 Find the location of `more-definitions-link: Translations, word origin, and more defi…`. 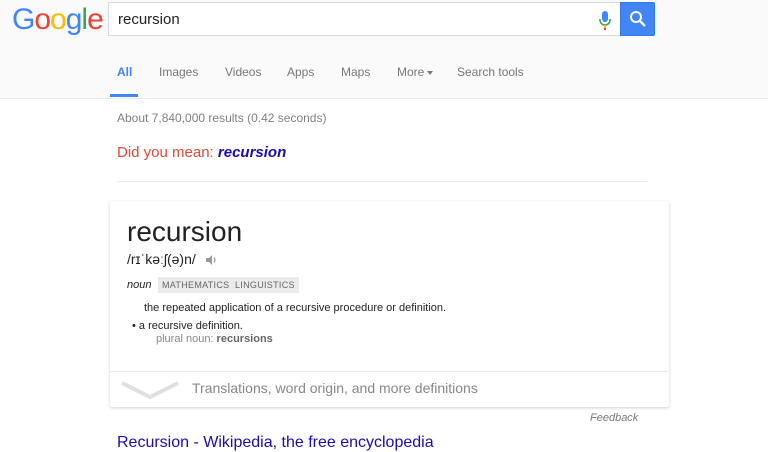

more-definitions-link: Translations, word origin, and more defi… is located at coordinates (335, 388).